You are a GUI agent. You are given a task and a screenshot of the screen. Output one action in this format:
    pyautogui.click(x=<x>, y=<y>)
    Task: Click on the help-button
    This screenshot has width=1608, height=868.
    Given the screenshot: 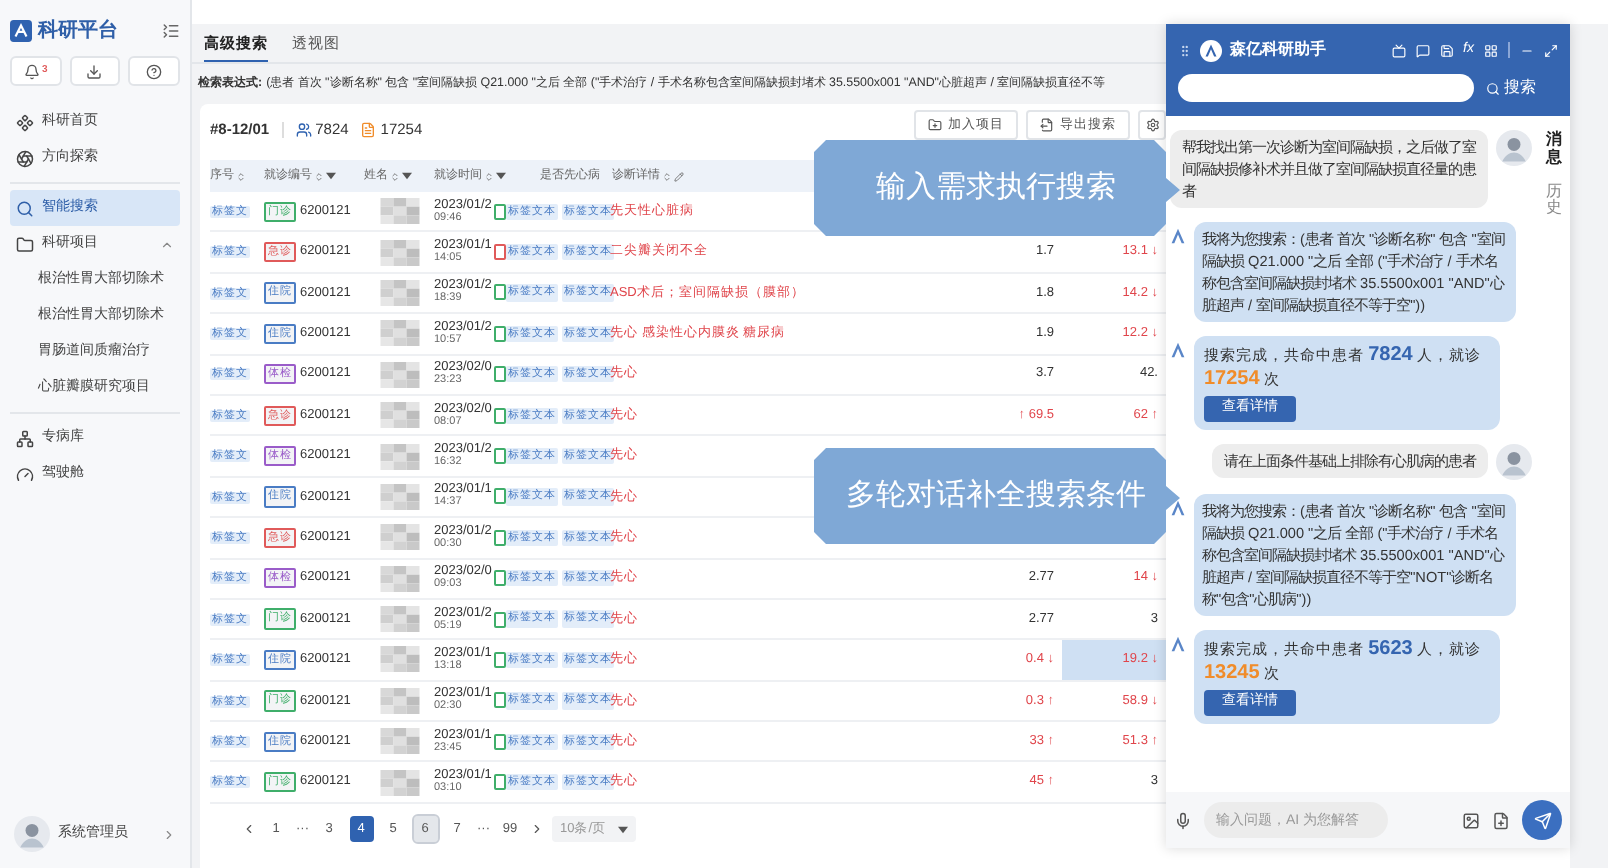 What is the action you would take?
    pyautogui.click(x=154, y=71)
    